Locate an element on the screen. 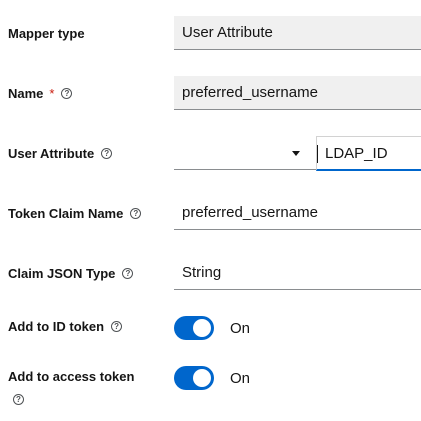  name-label: Name * ? is located at coordinates (40, 93).